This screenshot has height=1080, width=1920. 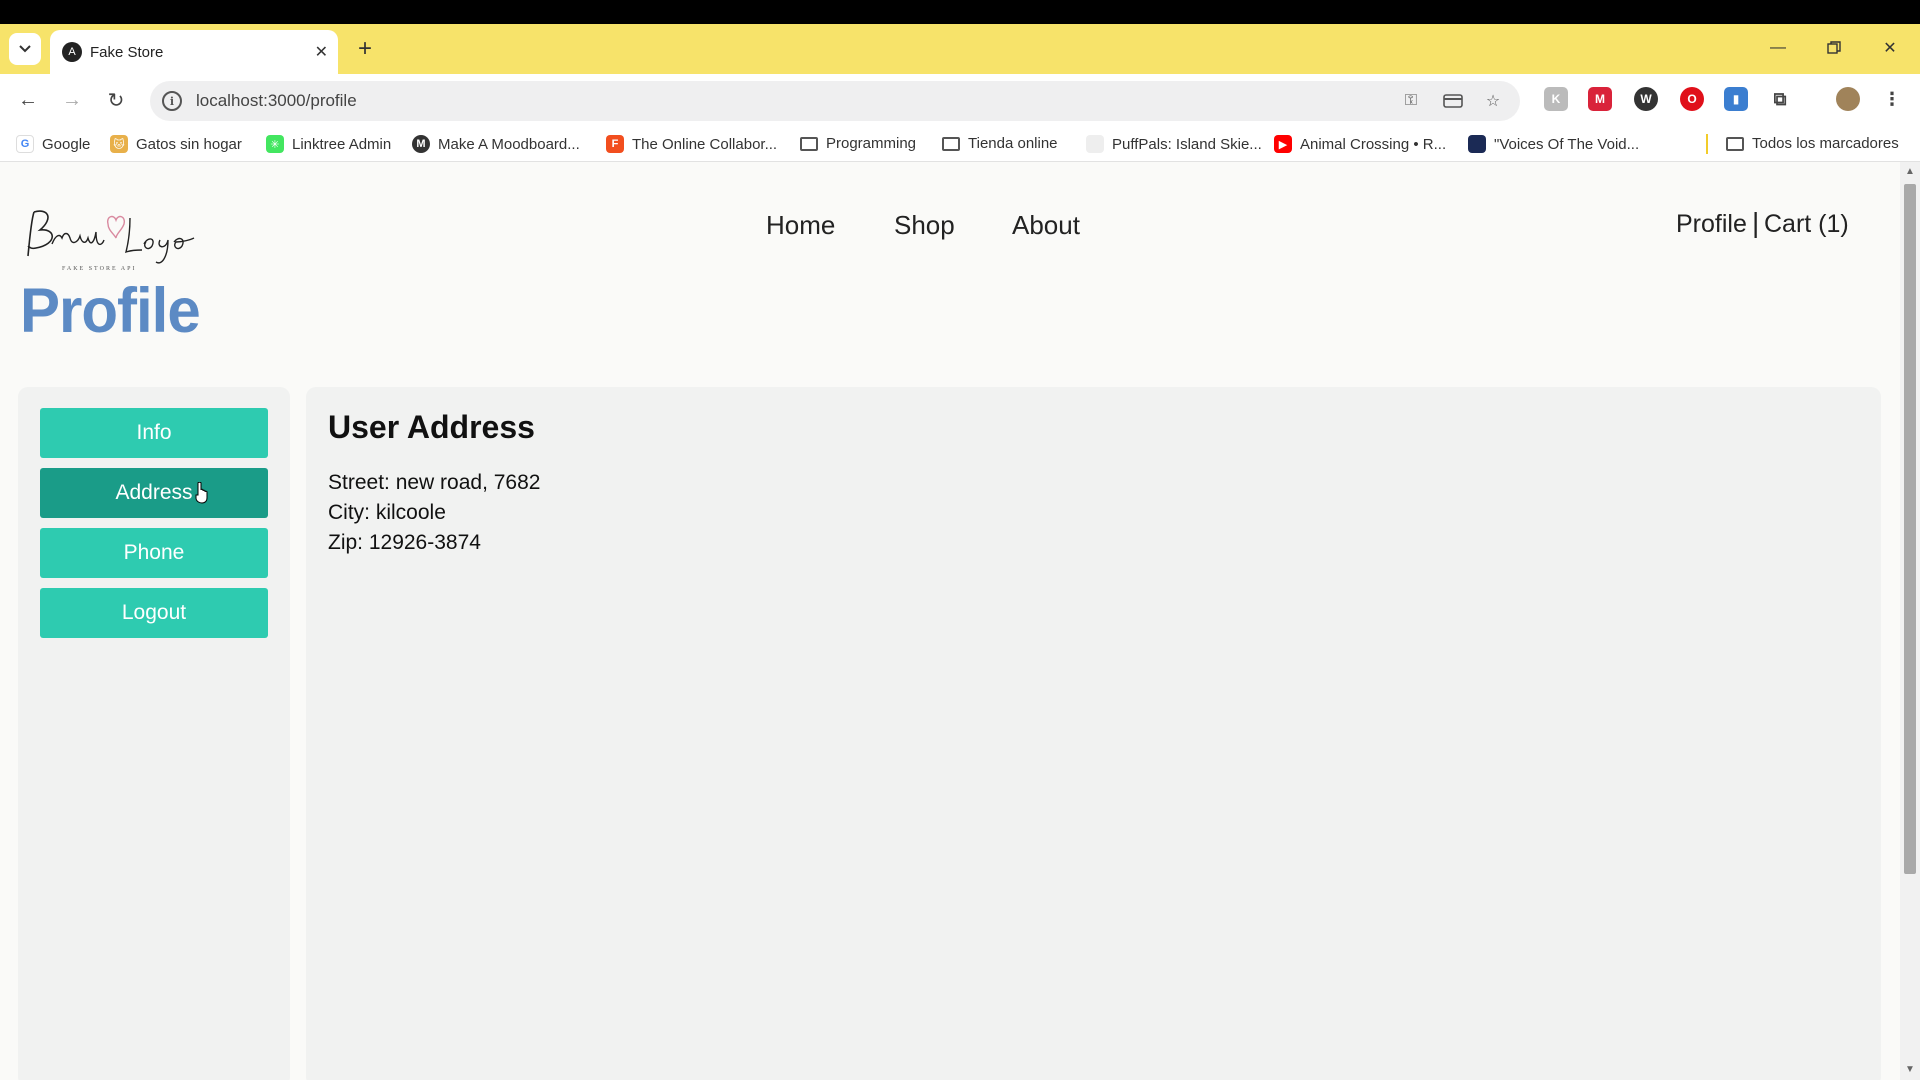 What do you see at coordinates (201, 493) in the screenshot?
I see `mouse-cursor-icon` at bounding box center [201, 493].